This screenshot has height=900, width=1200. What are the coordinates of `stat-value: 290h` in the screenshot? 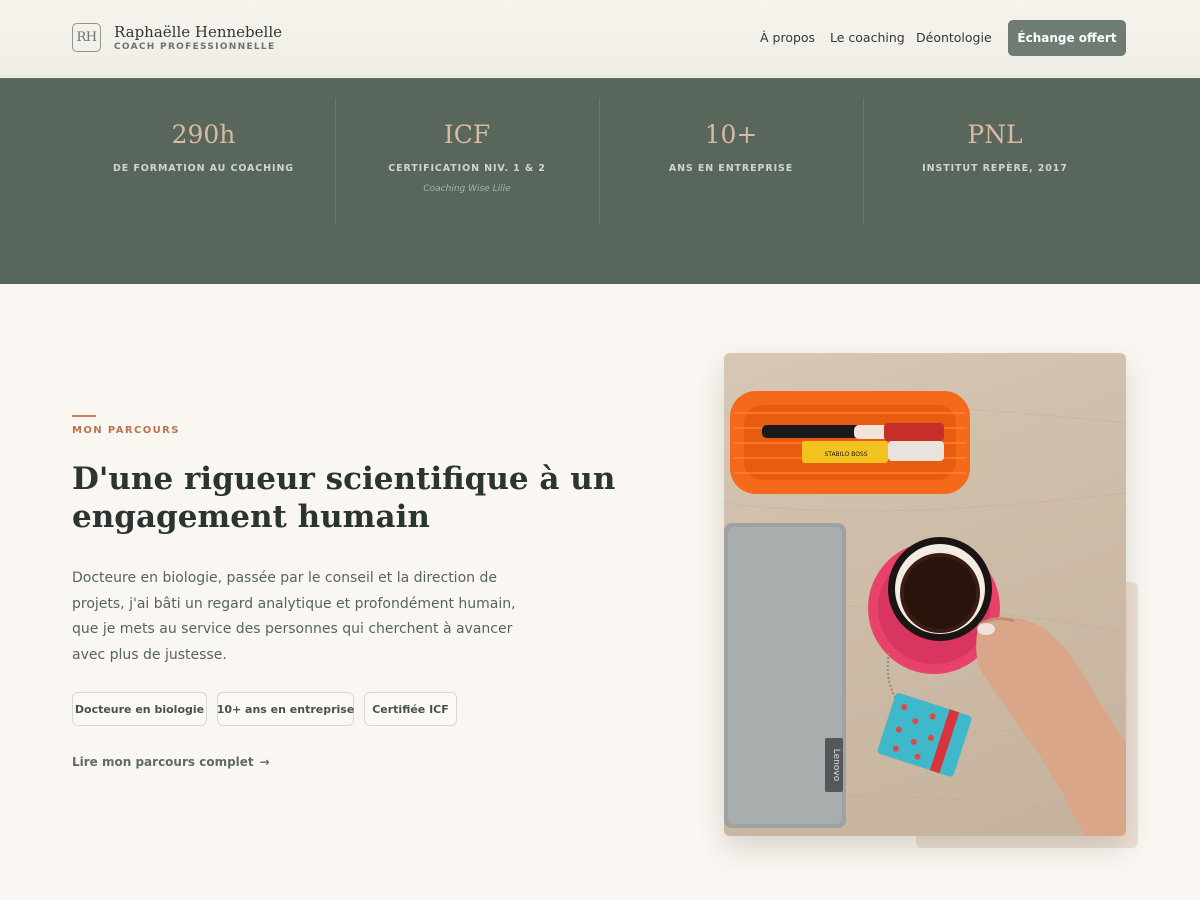 It's located at (203, 134).